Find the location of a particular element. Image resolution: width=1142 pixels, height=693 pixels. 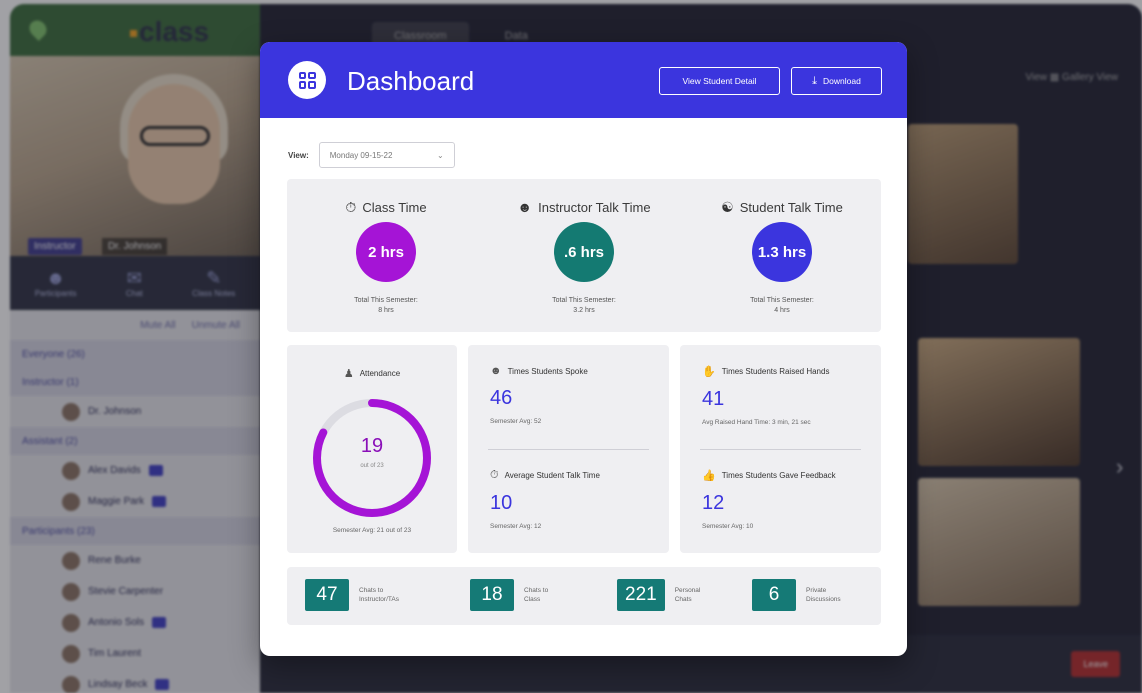

student-talk-semester-value: 4 hrs is located at coordinates (782, 310).